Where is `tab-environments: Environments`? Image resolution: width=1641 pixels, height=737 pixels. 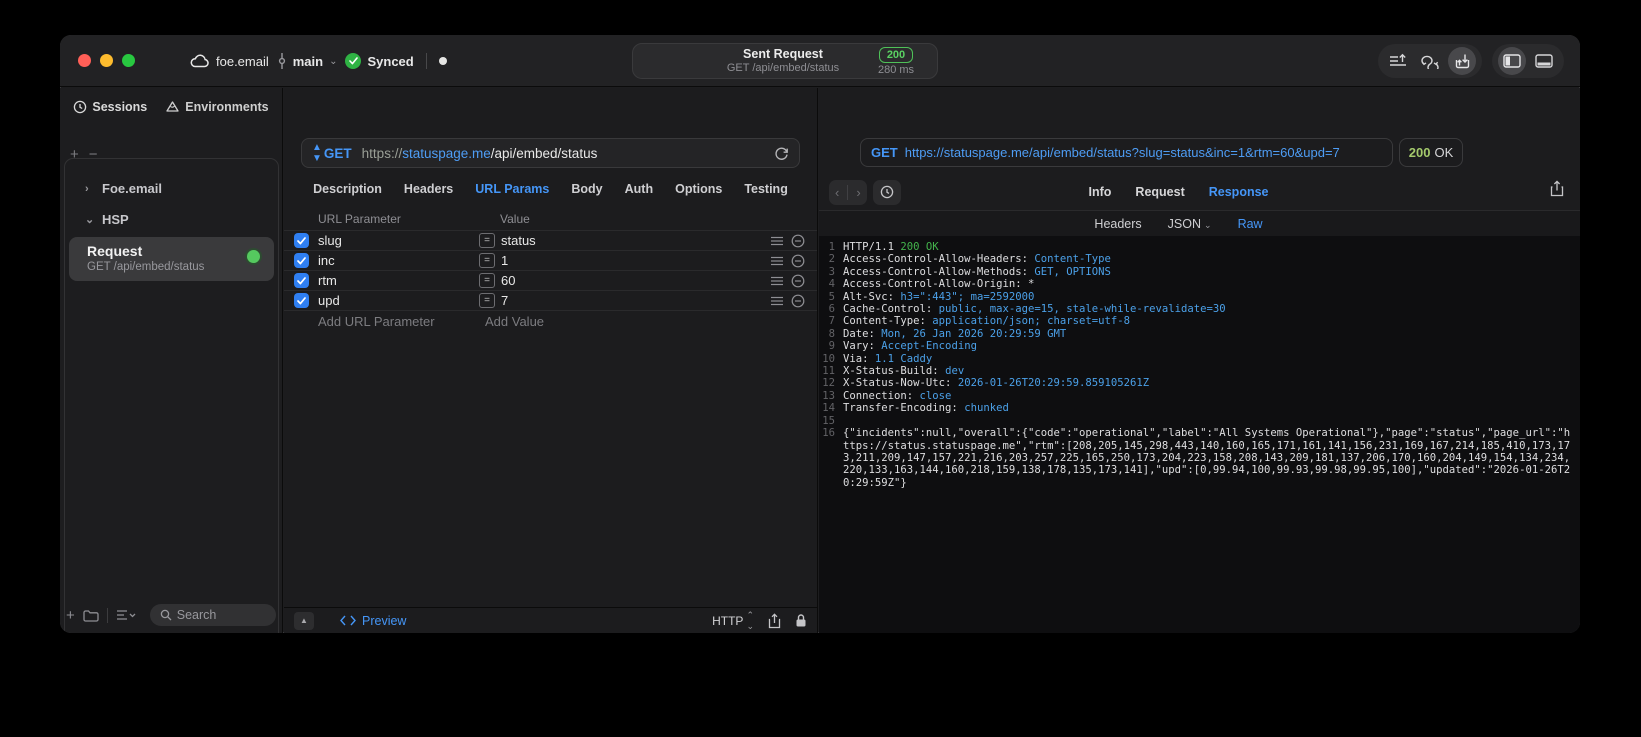 tab-environments: Environments is located at coordinates (217, 107).